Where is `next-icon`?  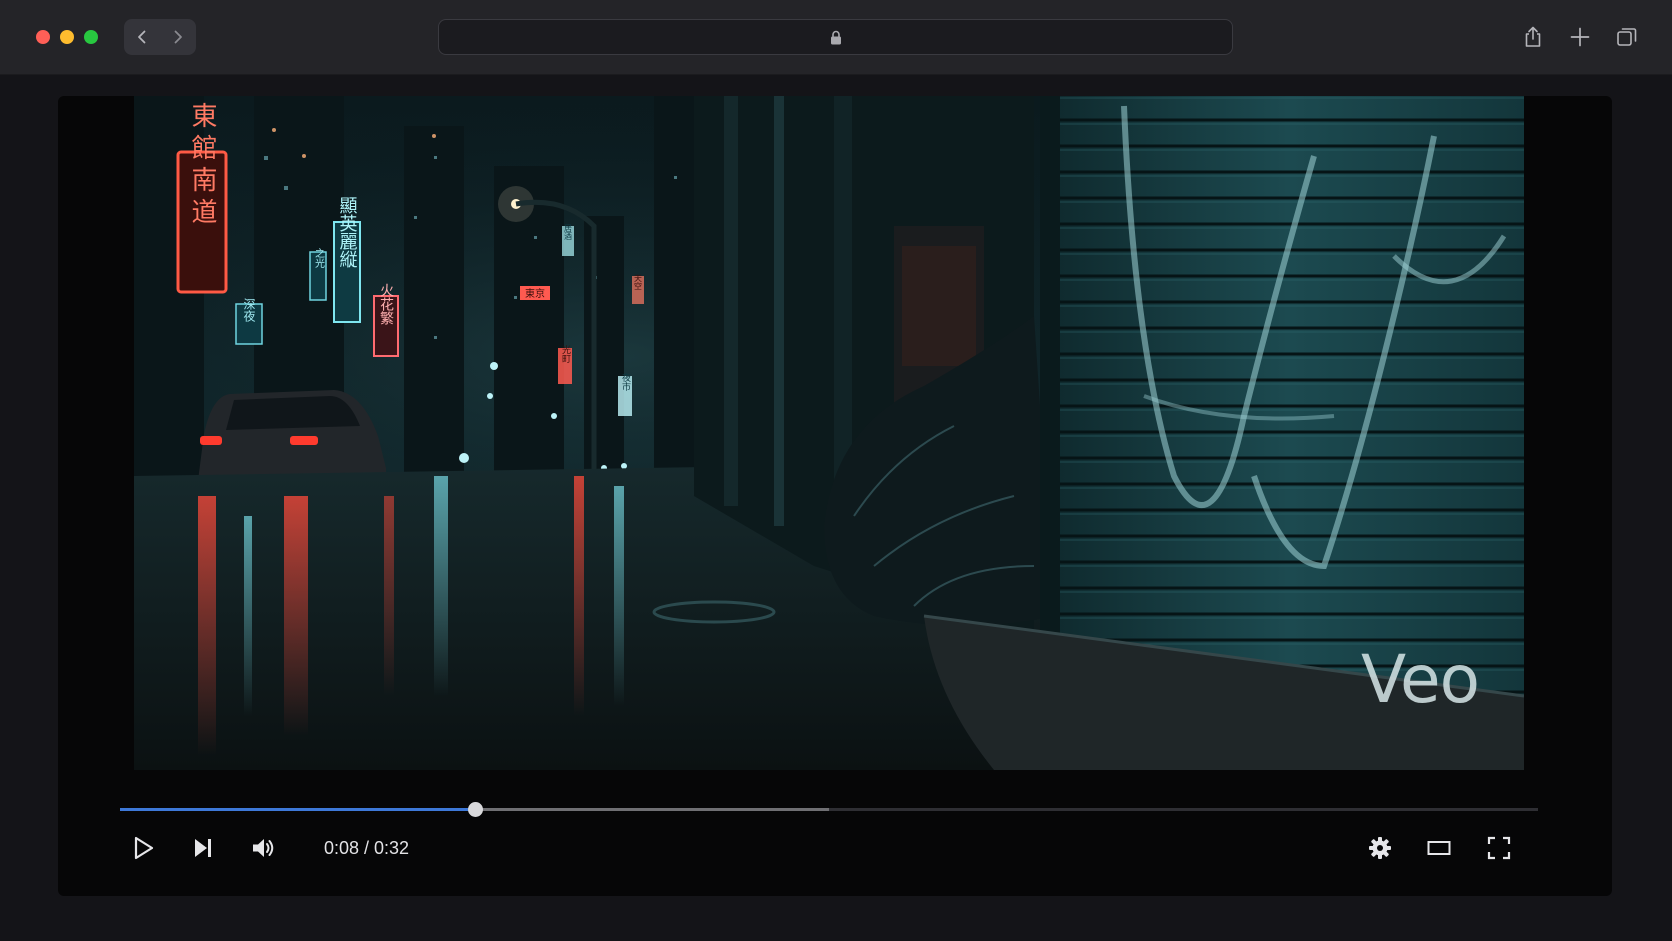 next-icon is located at coordinates (203, 848).